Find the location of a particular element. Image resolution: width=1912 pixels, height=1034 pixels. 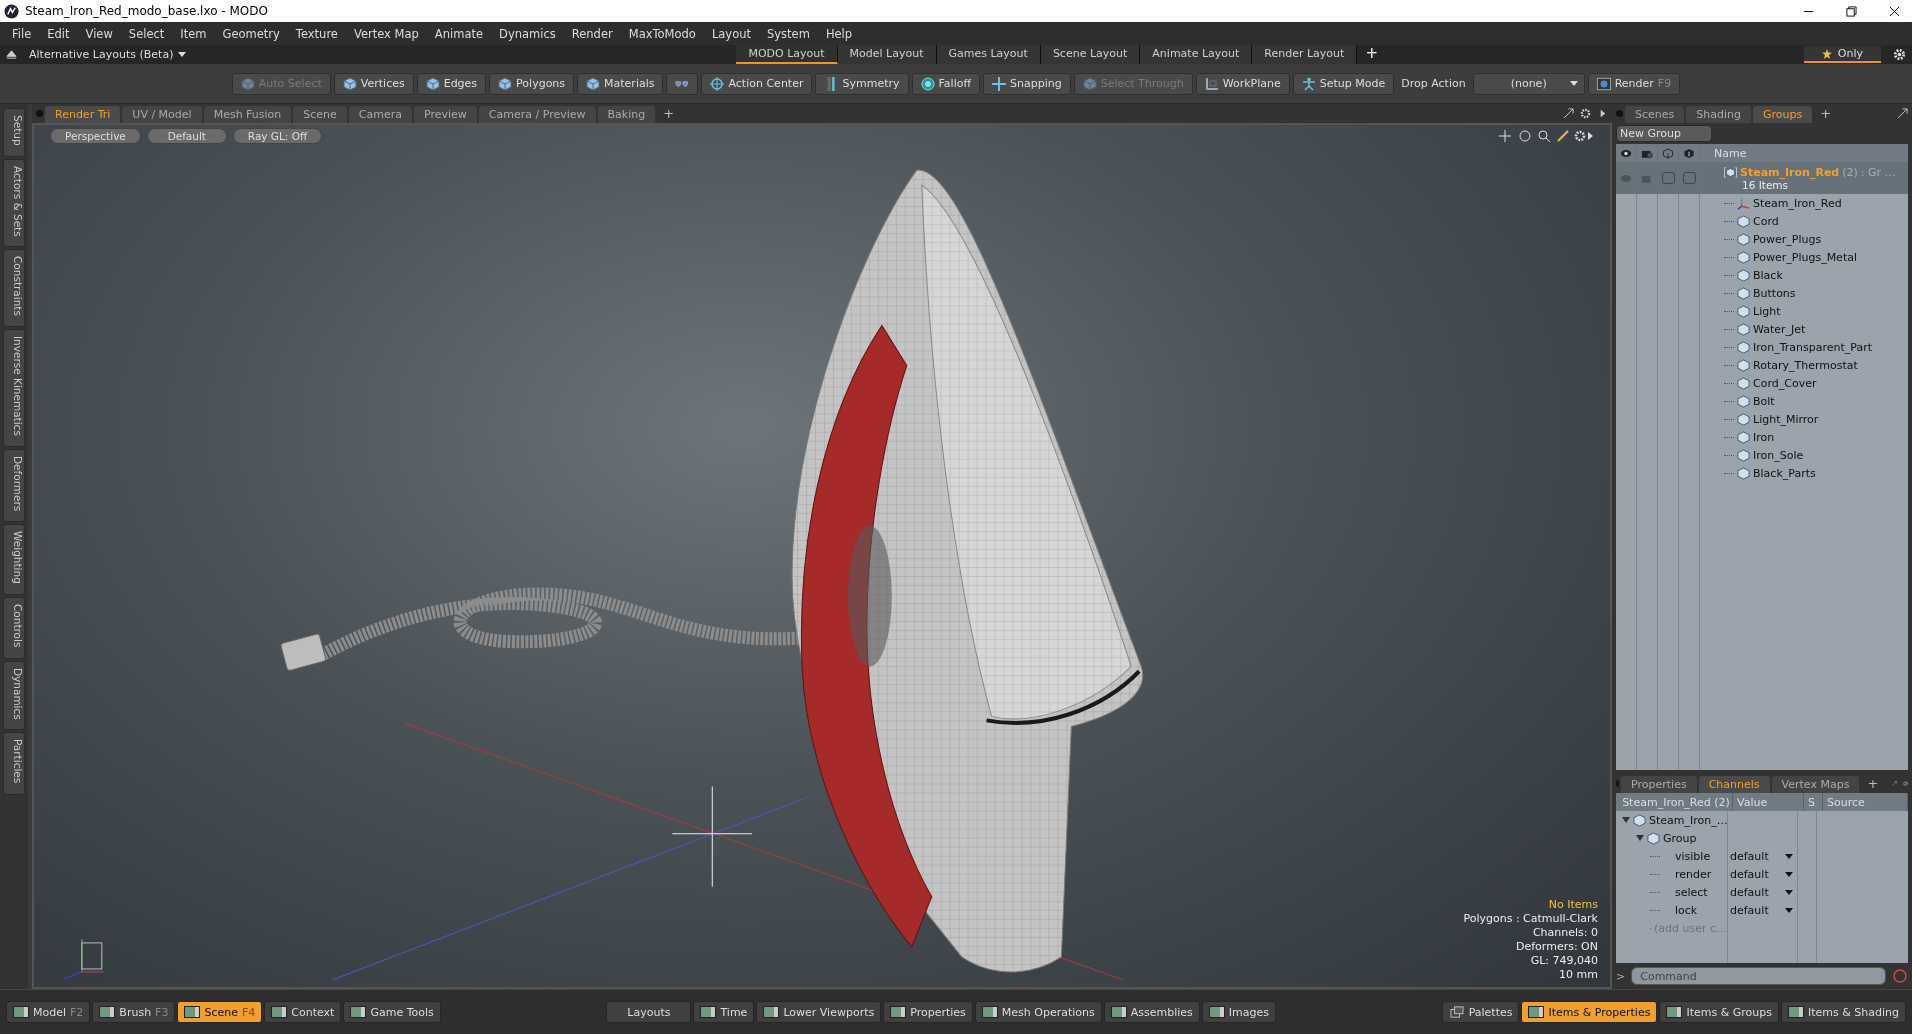

menu-item: System is located at coordinates (788, 33).